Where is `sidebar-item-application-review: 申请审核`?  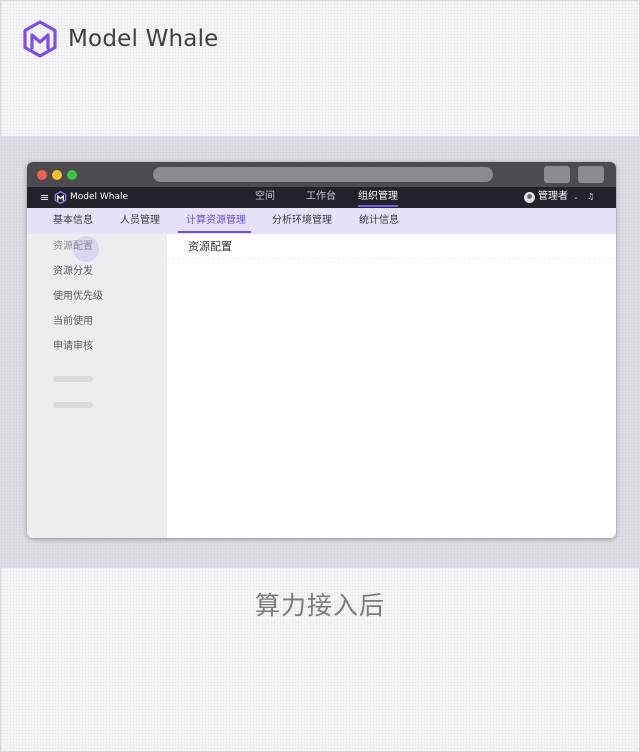
sidebar-item-application-review: 申请审核 is located at coordinates (73, 347).